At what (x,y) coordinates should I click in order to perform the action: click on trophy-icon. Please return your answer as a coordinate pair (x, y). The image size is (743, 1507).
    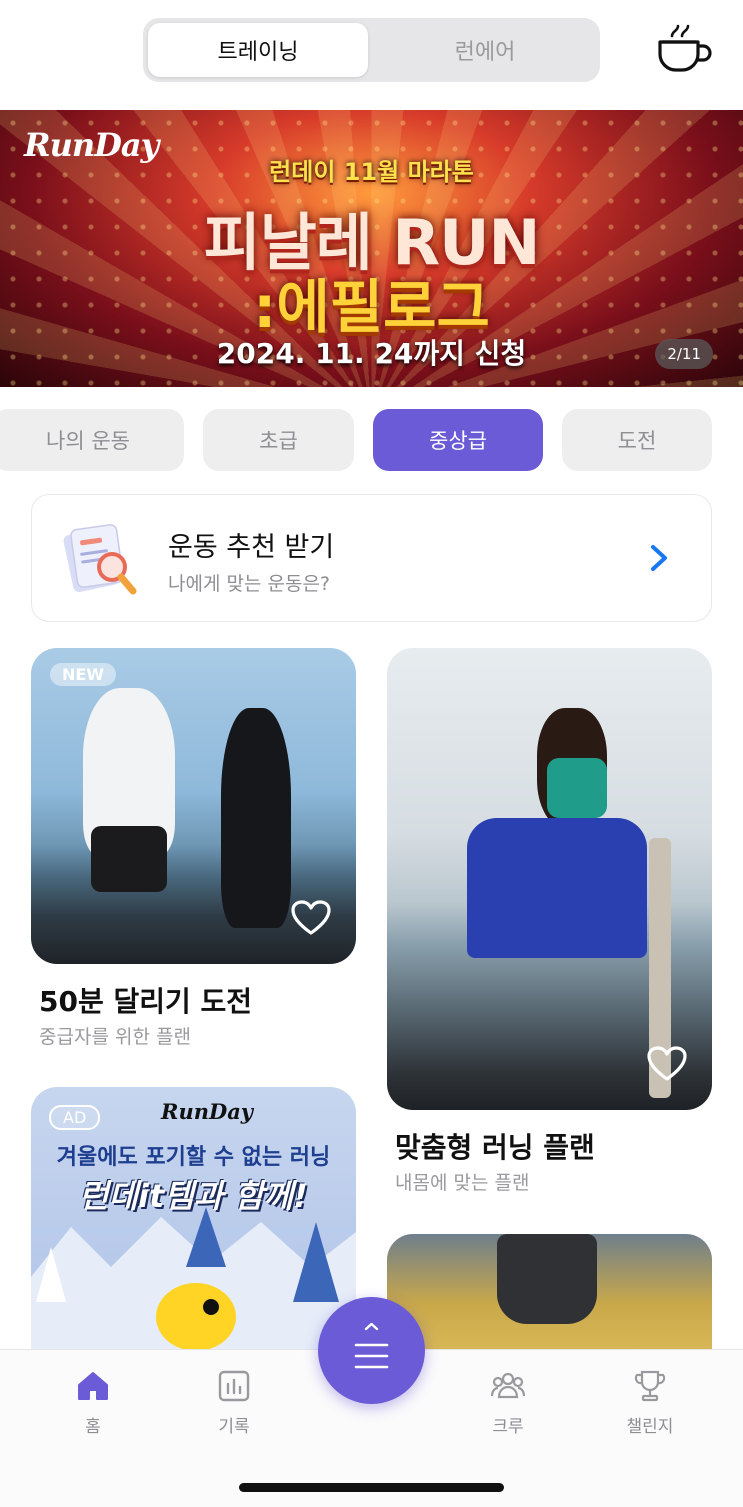
    Looking at the image, I should click on (650, 1386).